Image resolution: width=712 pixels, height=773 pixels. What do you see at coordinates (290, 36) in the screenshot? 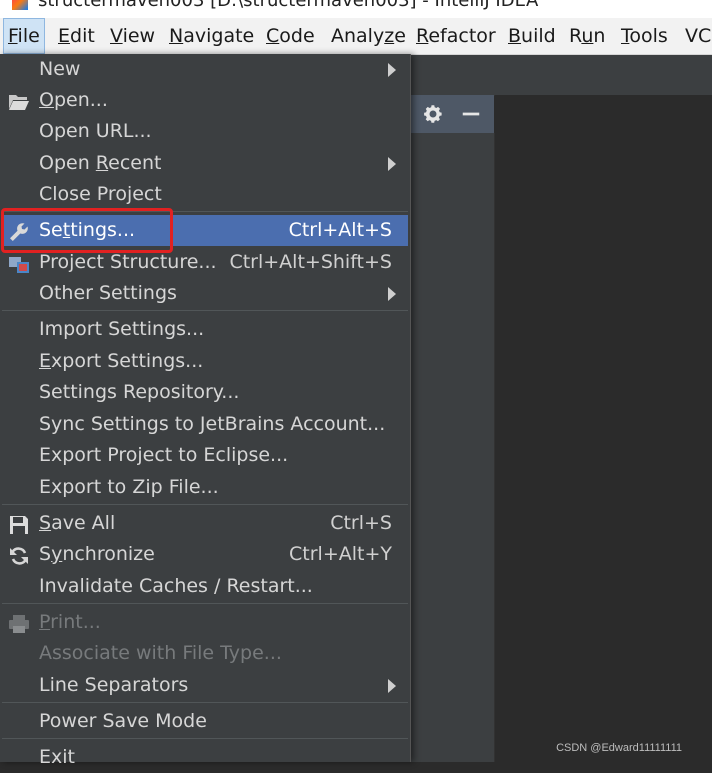
I see `menu-code: Code` at bounding box center [290, 36].